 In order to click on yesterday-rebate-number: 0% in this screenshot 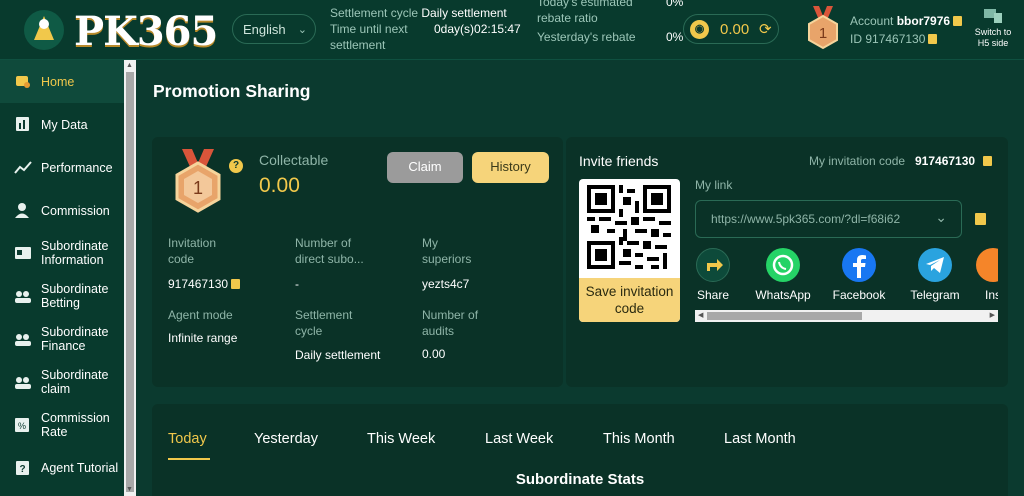, I will do `click(675, 37)`.